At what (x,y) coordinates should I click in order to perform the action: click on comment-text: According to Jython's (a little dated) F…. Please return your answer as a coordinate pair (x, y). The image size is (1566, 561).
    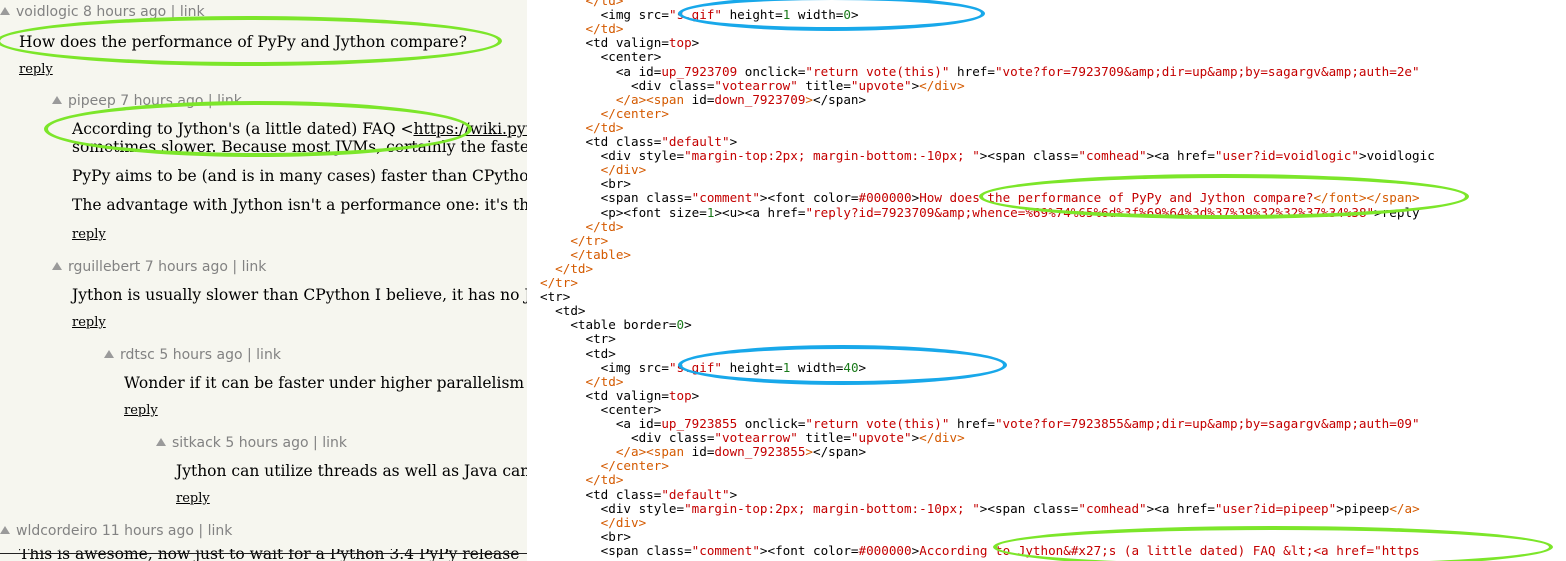
    Looking at the image, I should click on (299, 129).